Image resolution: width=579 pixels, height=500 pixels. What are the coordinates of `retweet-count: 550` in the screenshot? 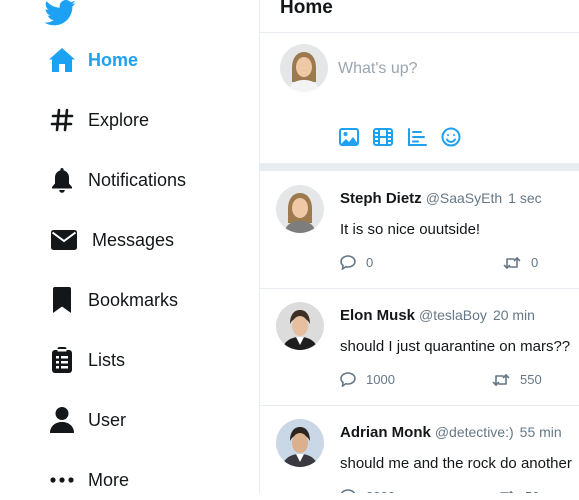 It's located at (531, 379).